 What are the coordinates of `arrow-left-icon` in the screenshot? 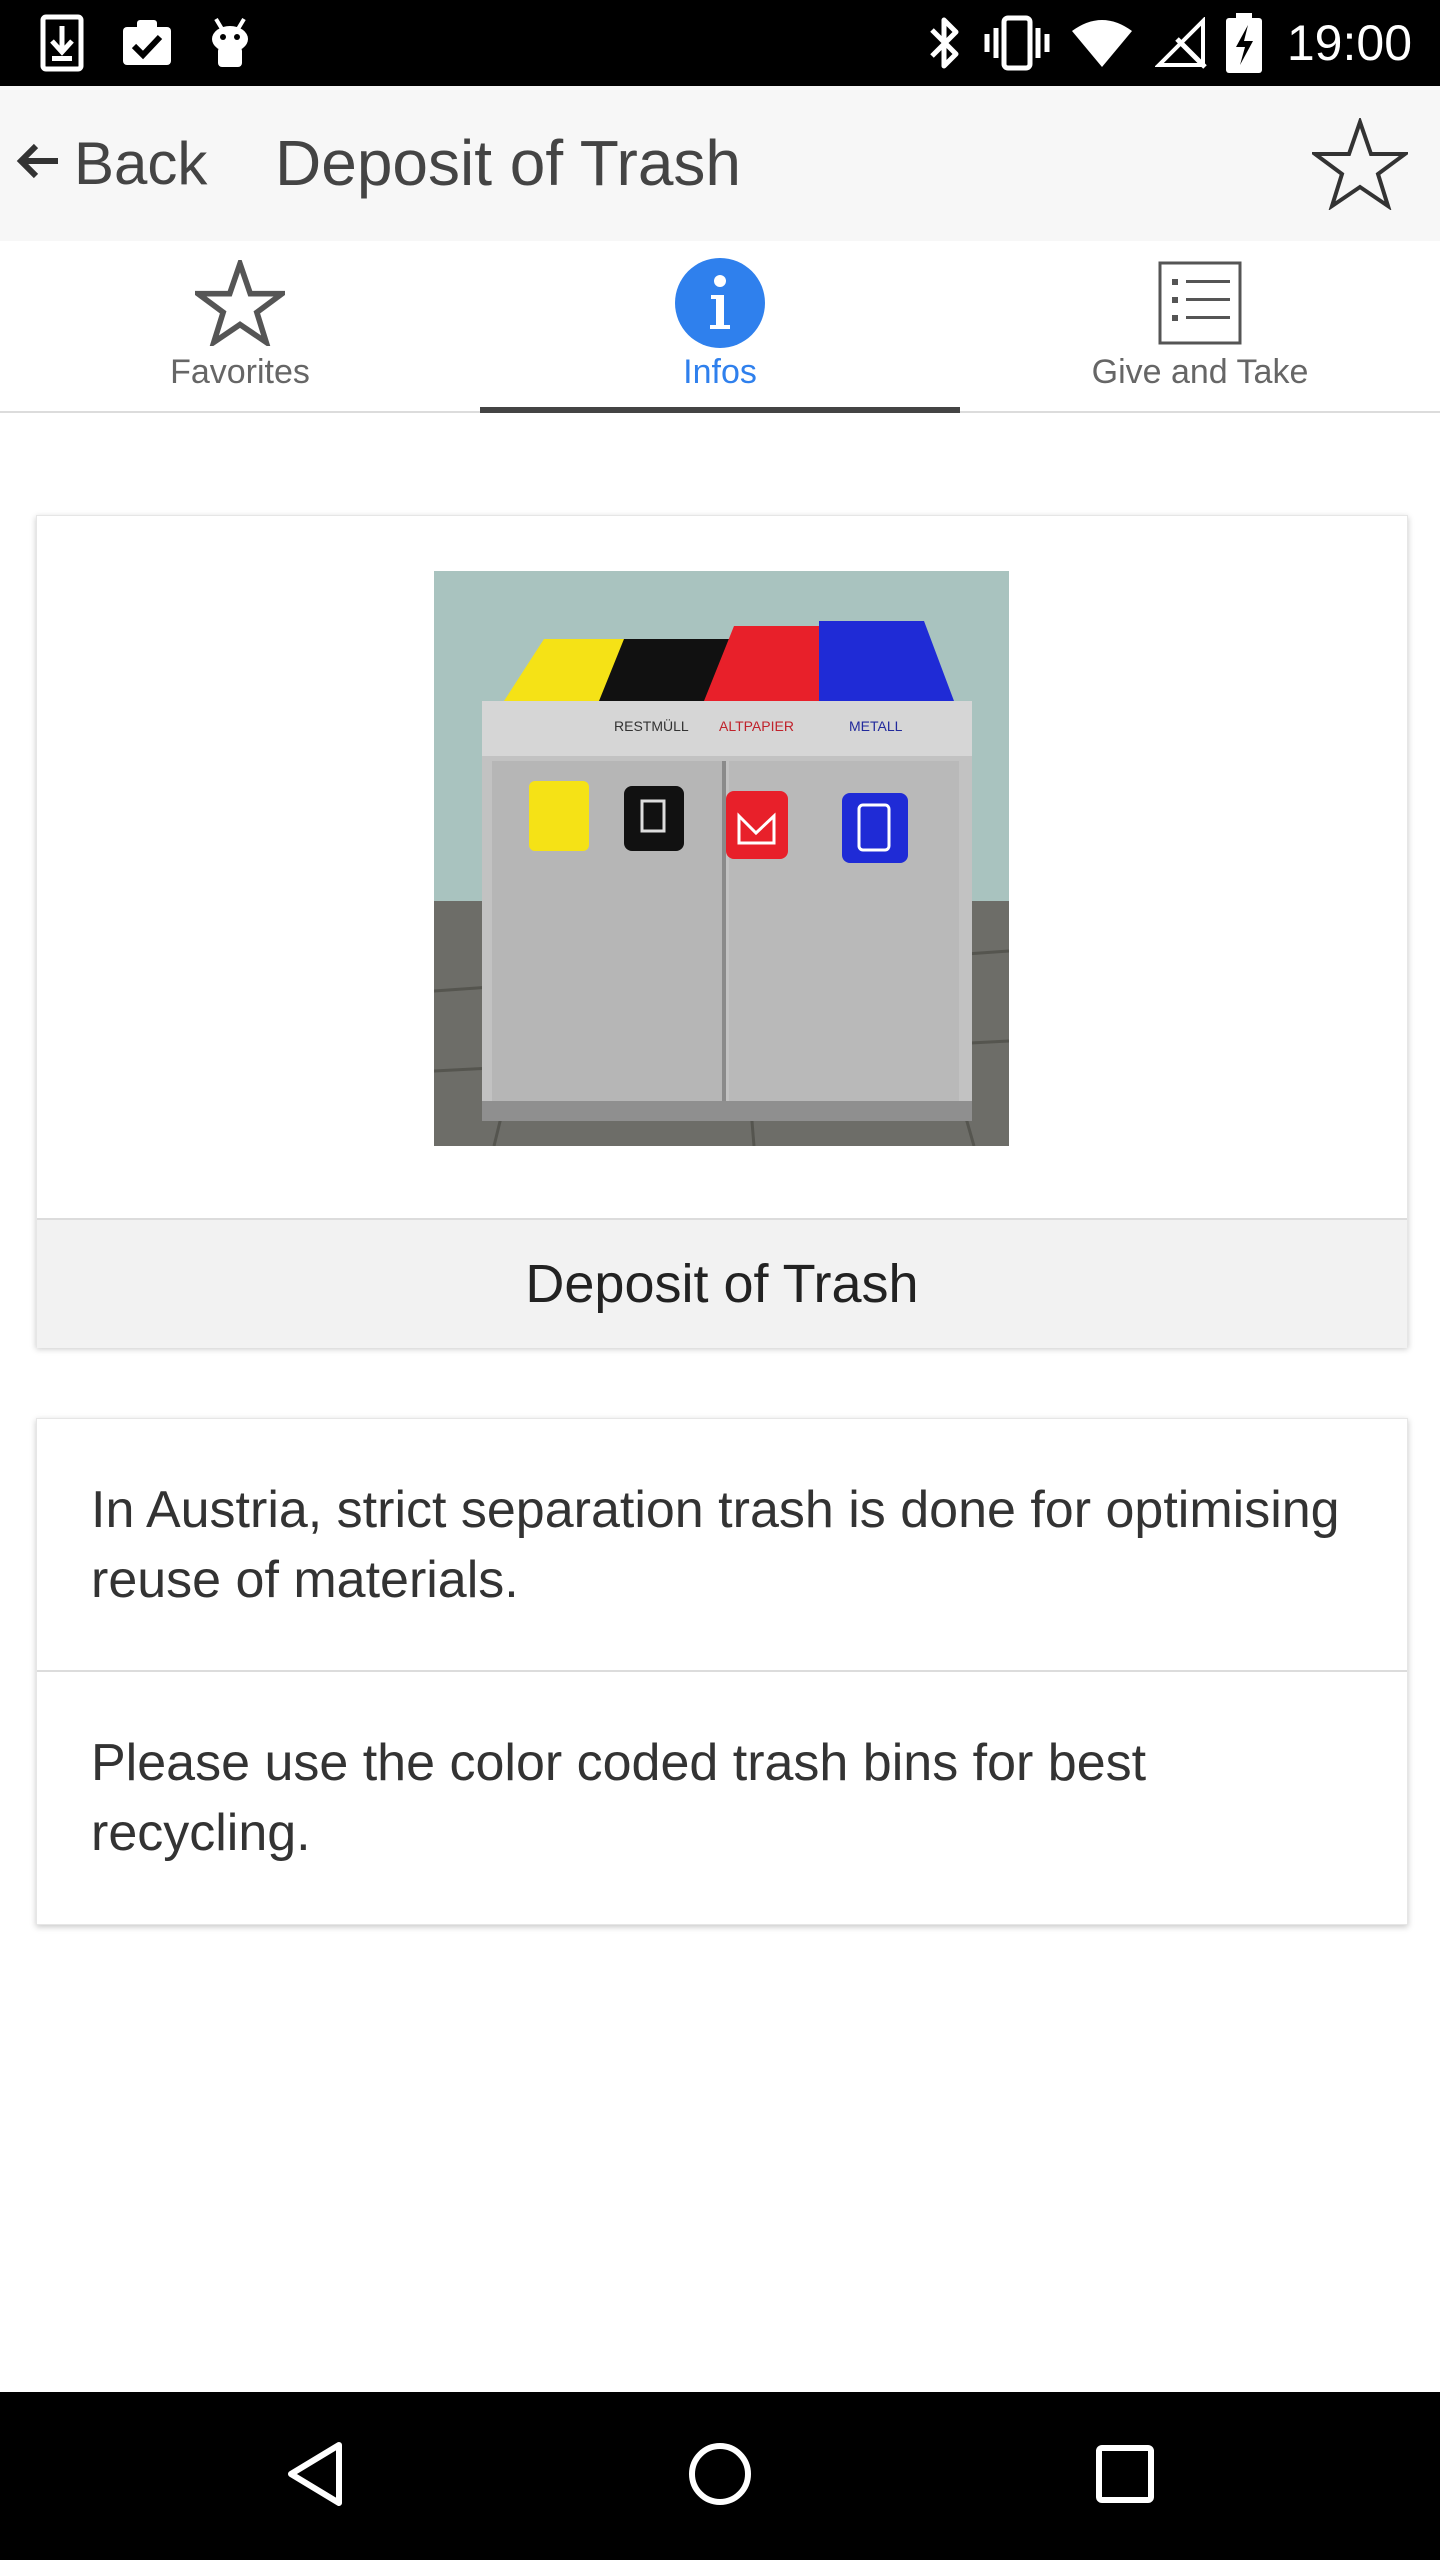 It's located at (38, 163).